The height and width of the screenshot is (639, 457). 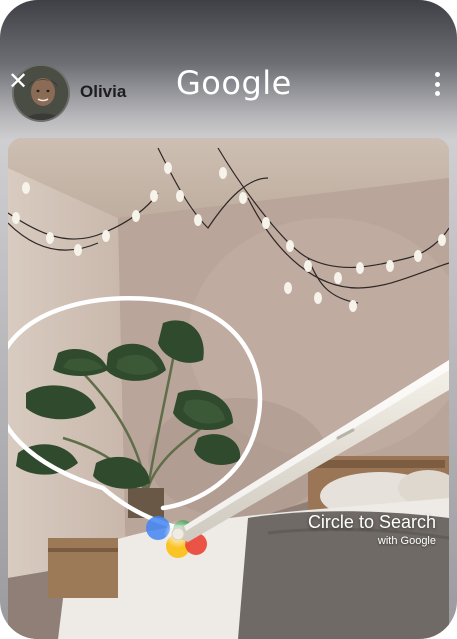 I want to click on close-icon: ✕, so click(x=18, y=81).